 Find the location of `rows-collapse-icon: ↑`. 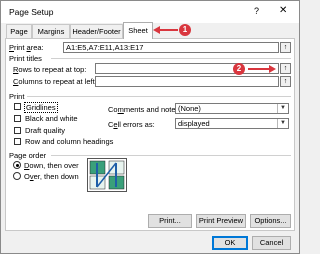

rows-collapse-icon: ↑ is located at coordinates (285, 68).